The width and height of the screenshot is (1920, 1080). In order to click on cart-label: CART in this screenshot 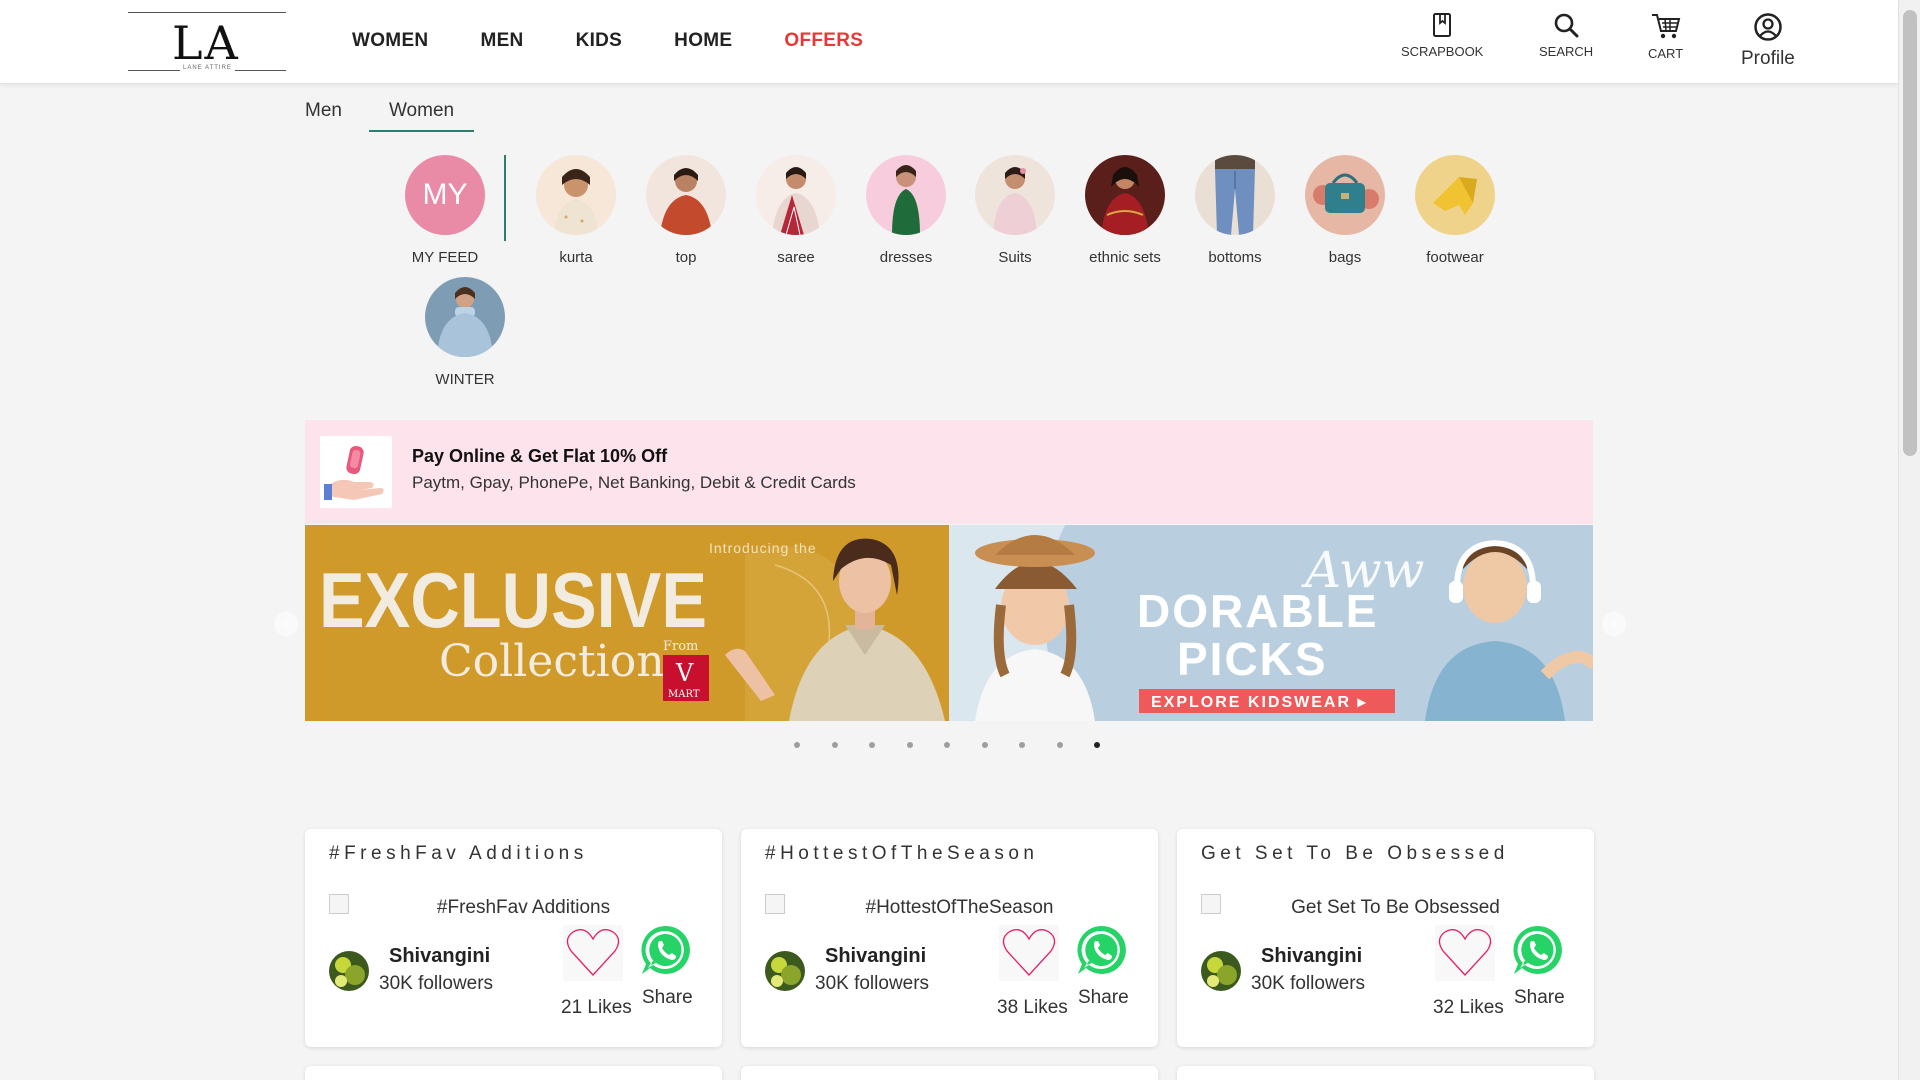, I will do `click(1666, 53)`.